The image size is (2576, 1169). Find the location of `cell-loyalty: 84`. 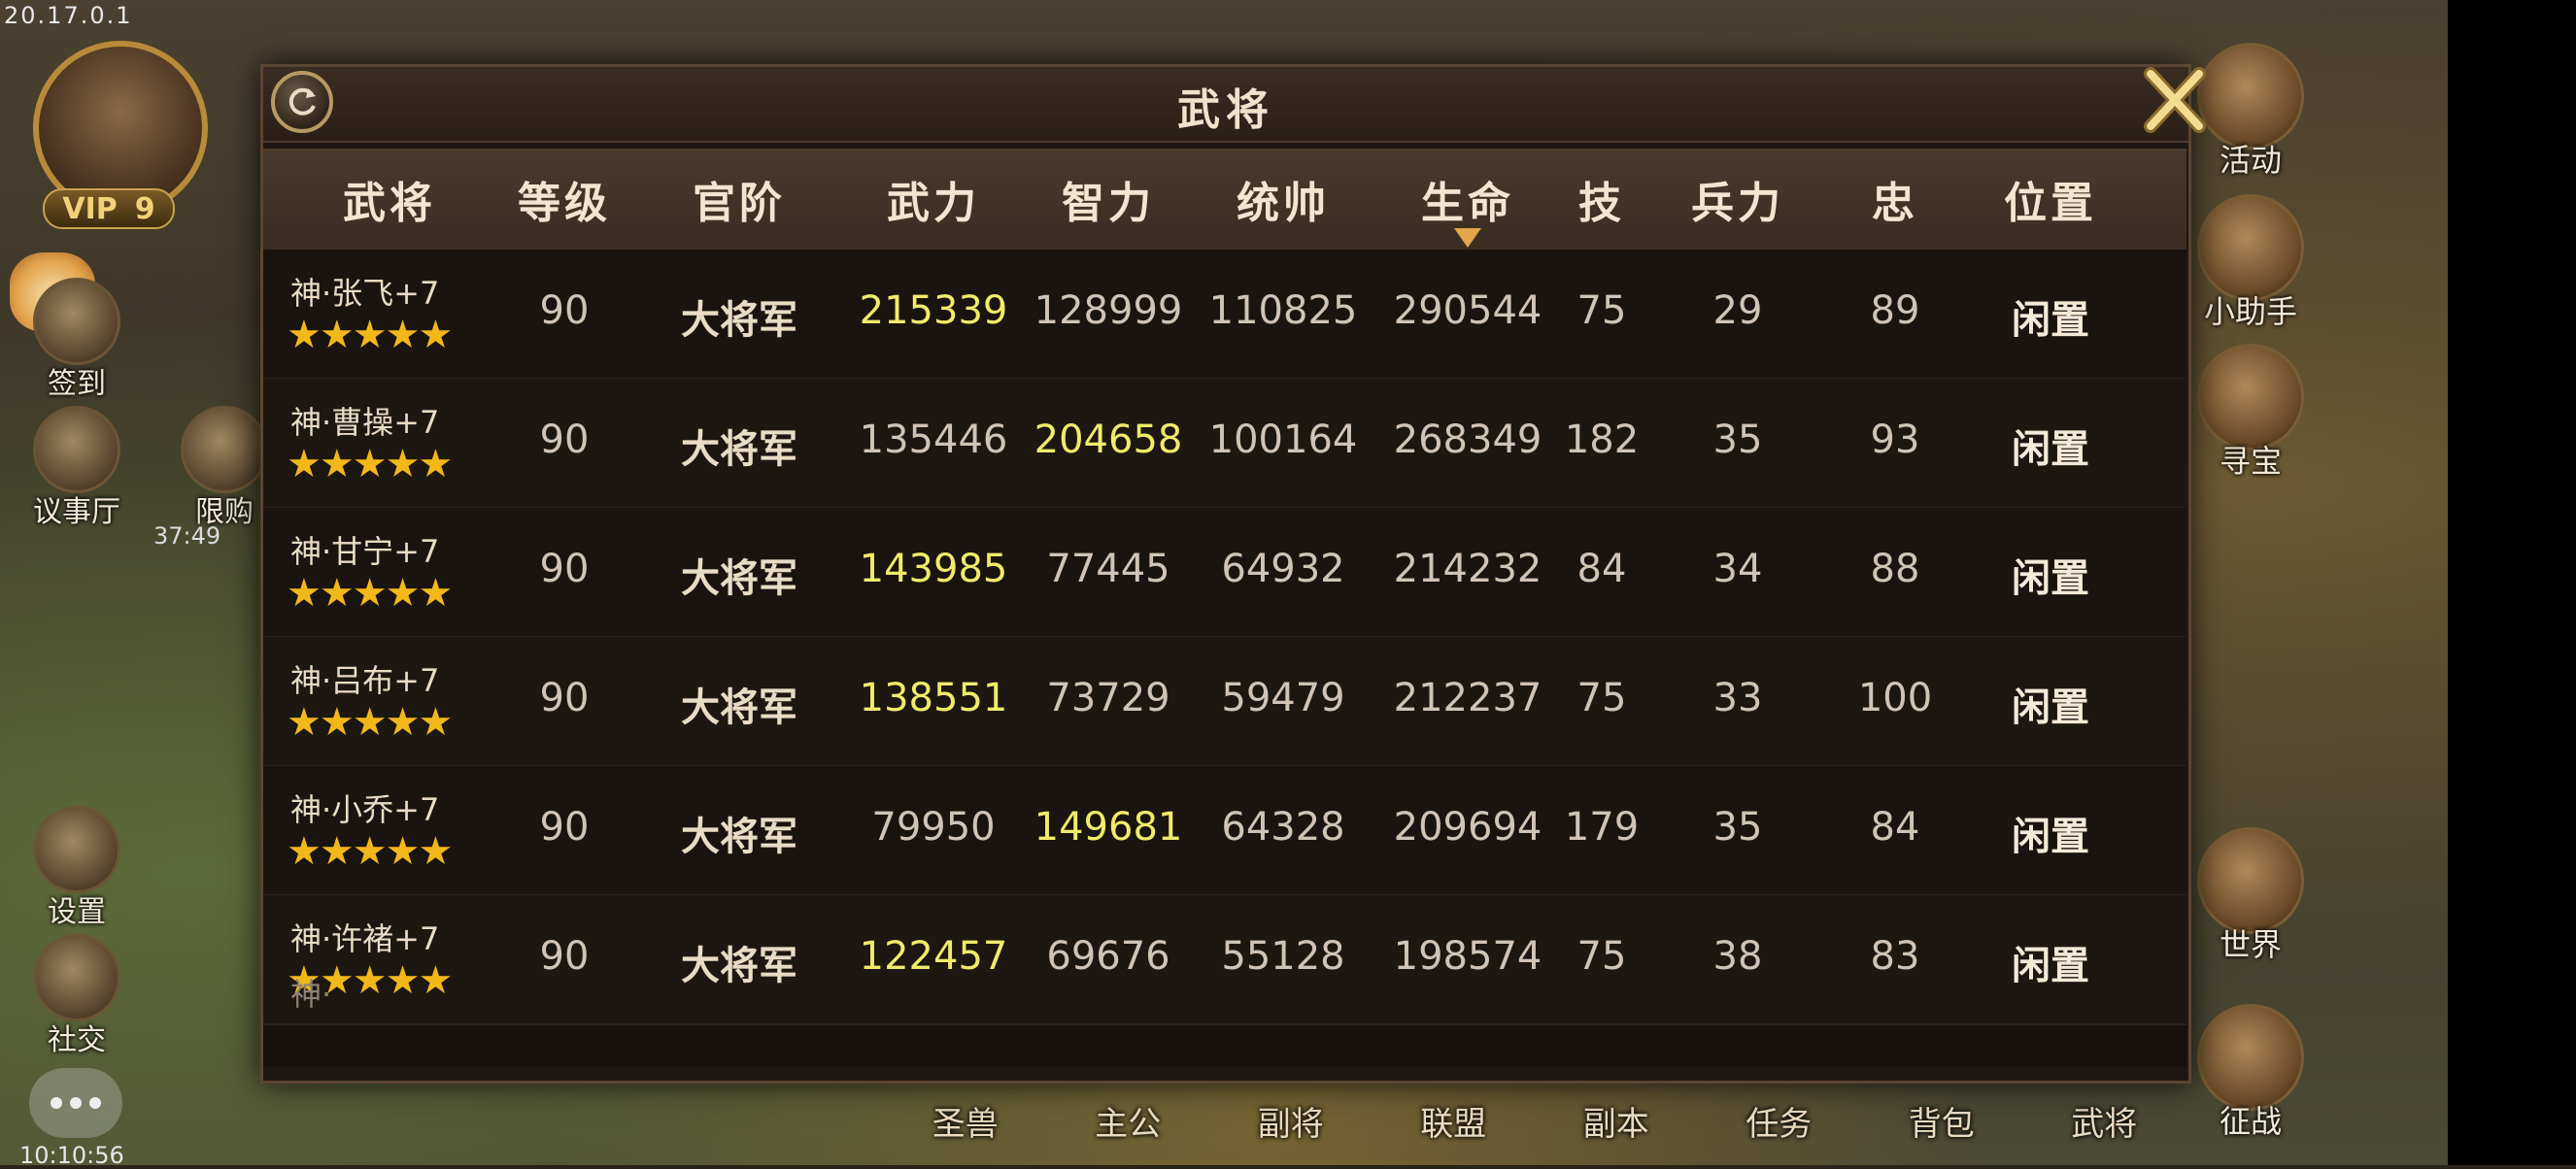

cell-loyalty: 84 is located at coordinates (1895, 827).